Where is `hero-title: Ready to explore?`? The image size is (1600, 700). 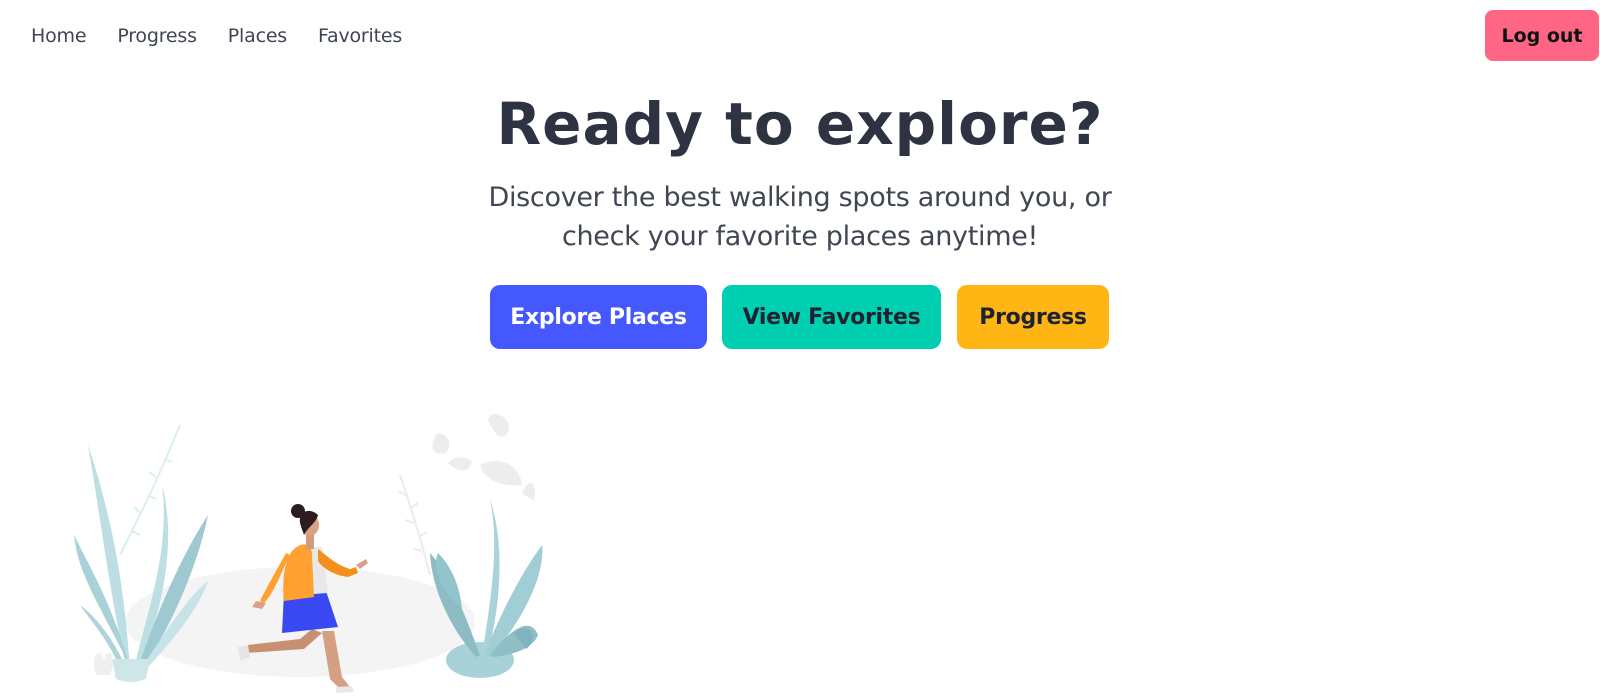 hero-title: Ready to explore? is located at coordinates (800, 124).